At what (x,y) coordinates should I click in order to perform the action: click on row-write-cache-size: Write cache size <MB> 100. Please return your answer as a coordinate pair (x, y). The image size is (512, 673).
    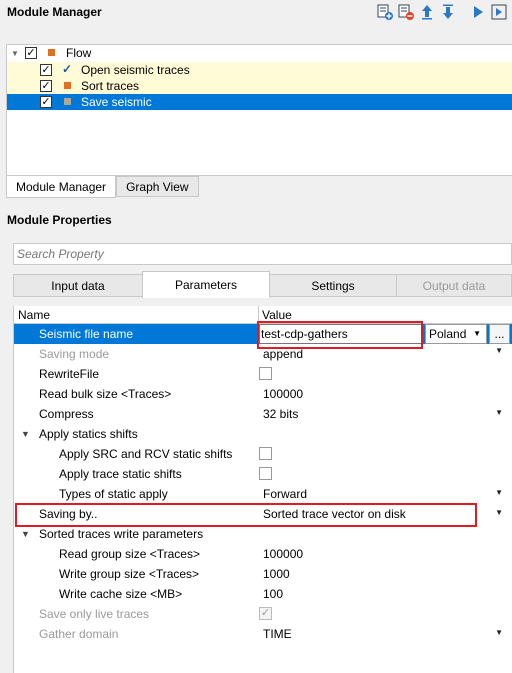
    Looking at the image, I should click on (263, 594).